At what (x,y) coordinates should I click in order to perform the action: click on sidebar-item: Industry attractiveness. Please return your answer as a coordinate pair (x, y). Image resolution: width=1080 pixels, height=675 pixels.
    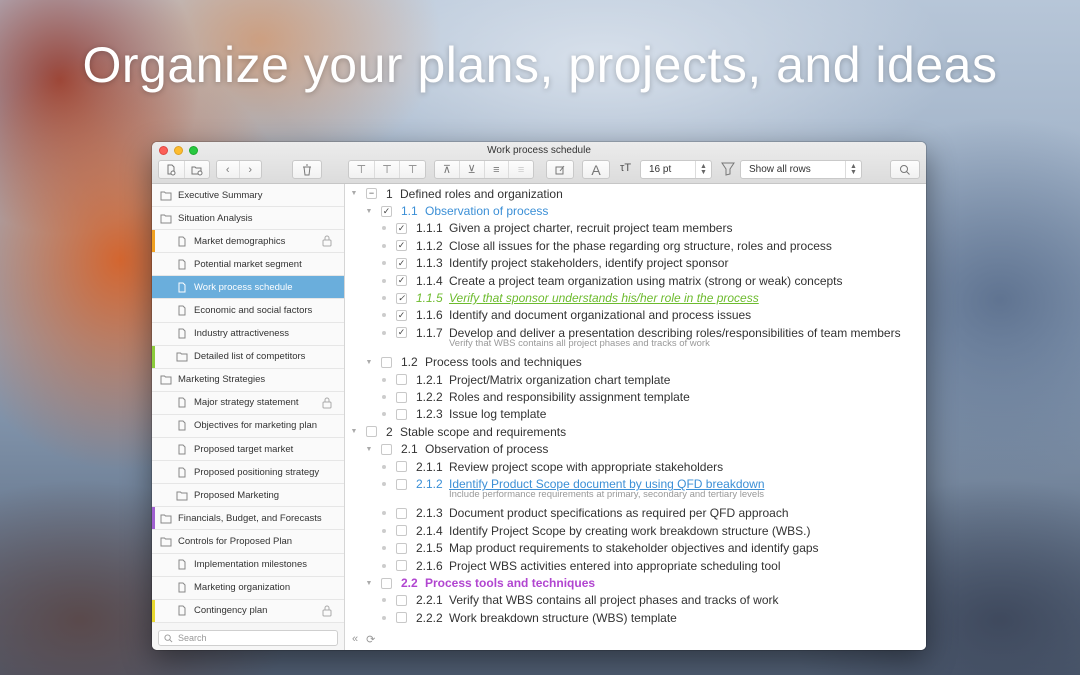
    Looking at the image, I should click on (248, 334).